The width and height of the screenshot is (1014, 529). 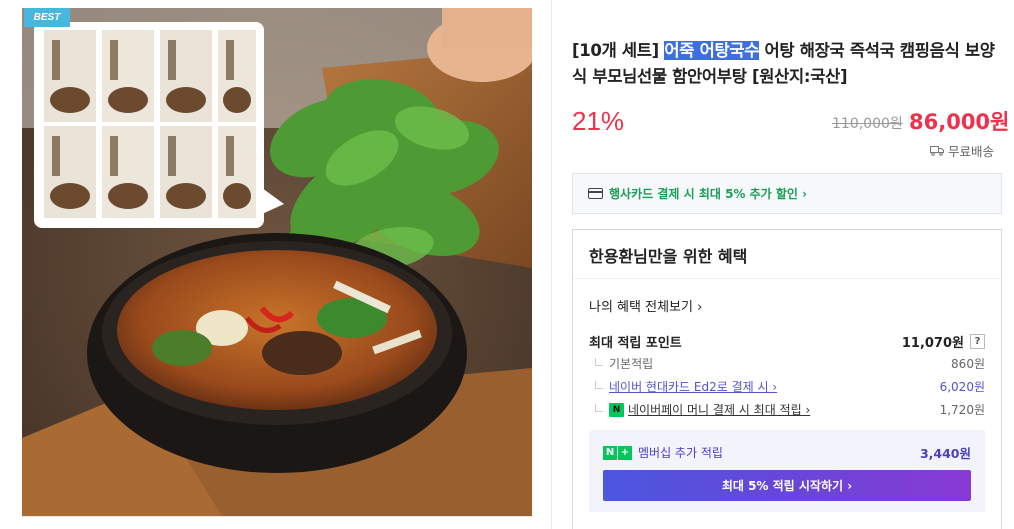 What do you see at coordinates (787, 341) in the screenshot?
I see `max-points-row: 최대 적립 포인트 11,070원 ?` at bounding box center [787, 341].